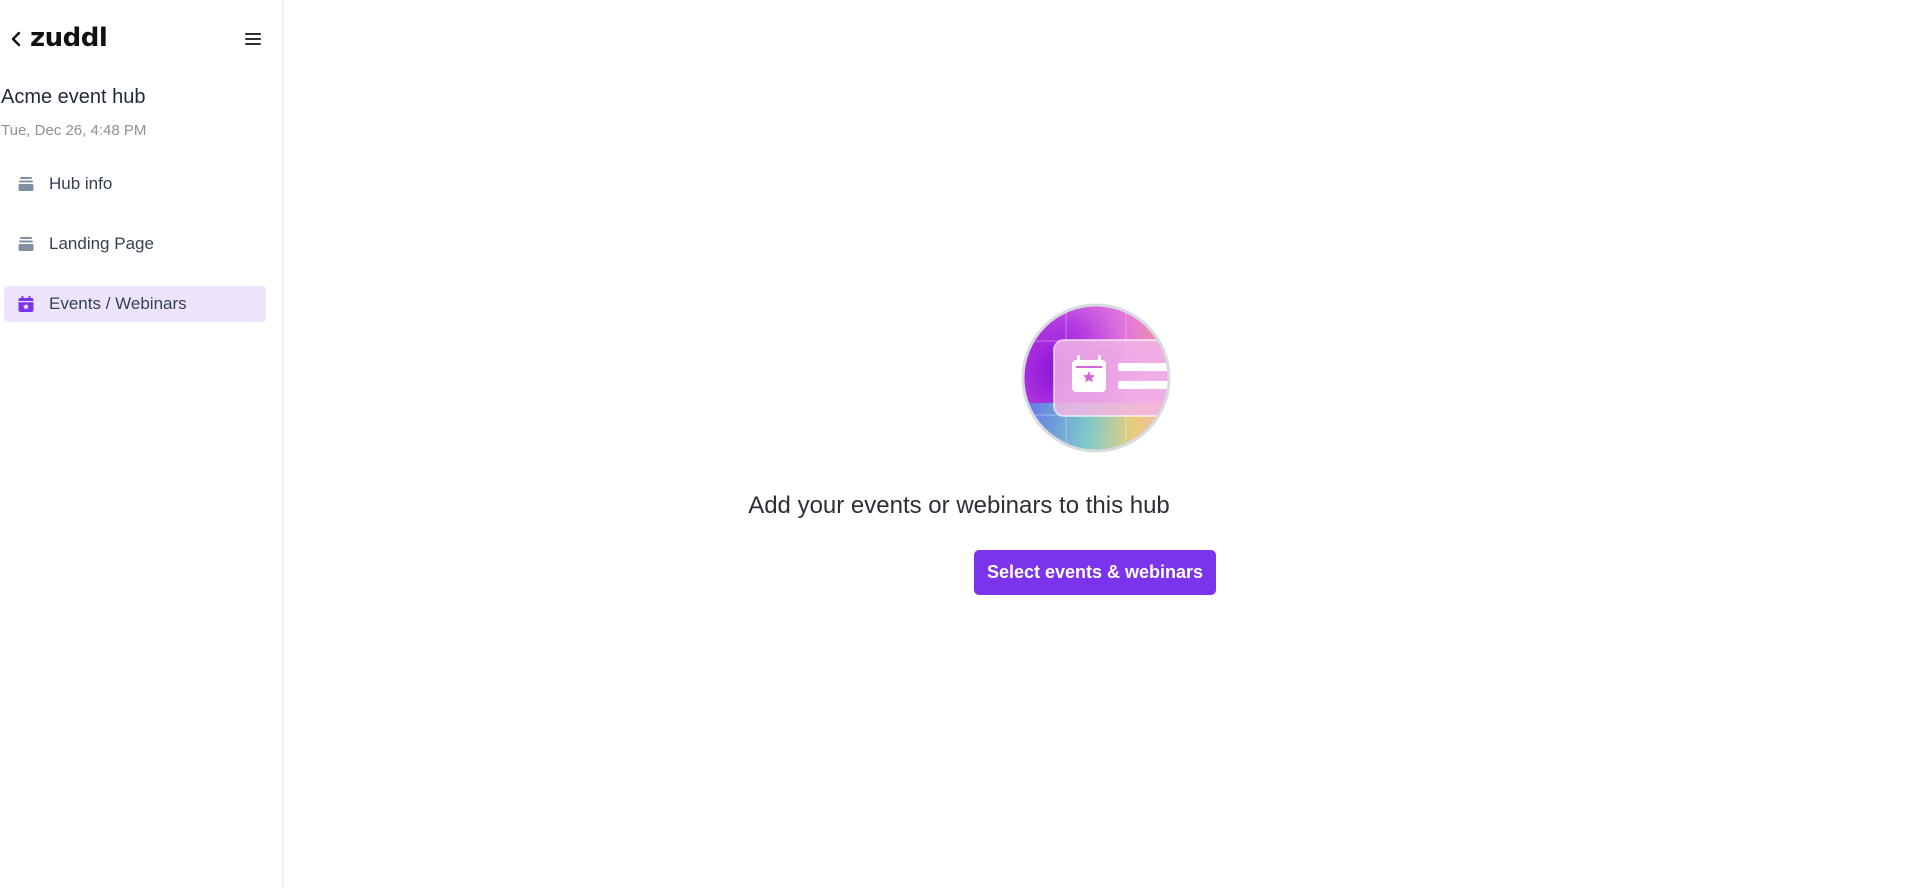  What do you see at coordinates (101, 243) in the screenshot?
I see `sidebar-item-label: Landing Page` at bounding box center [101, 243].